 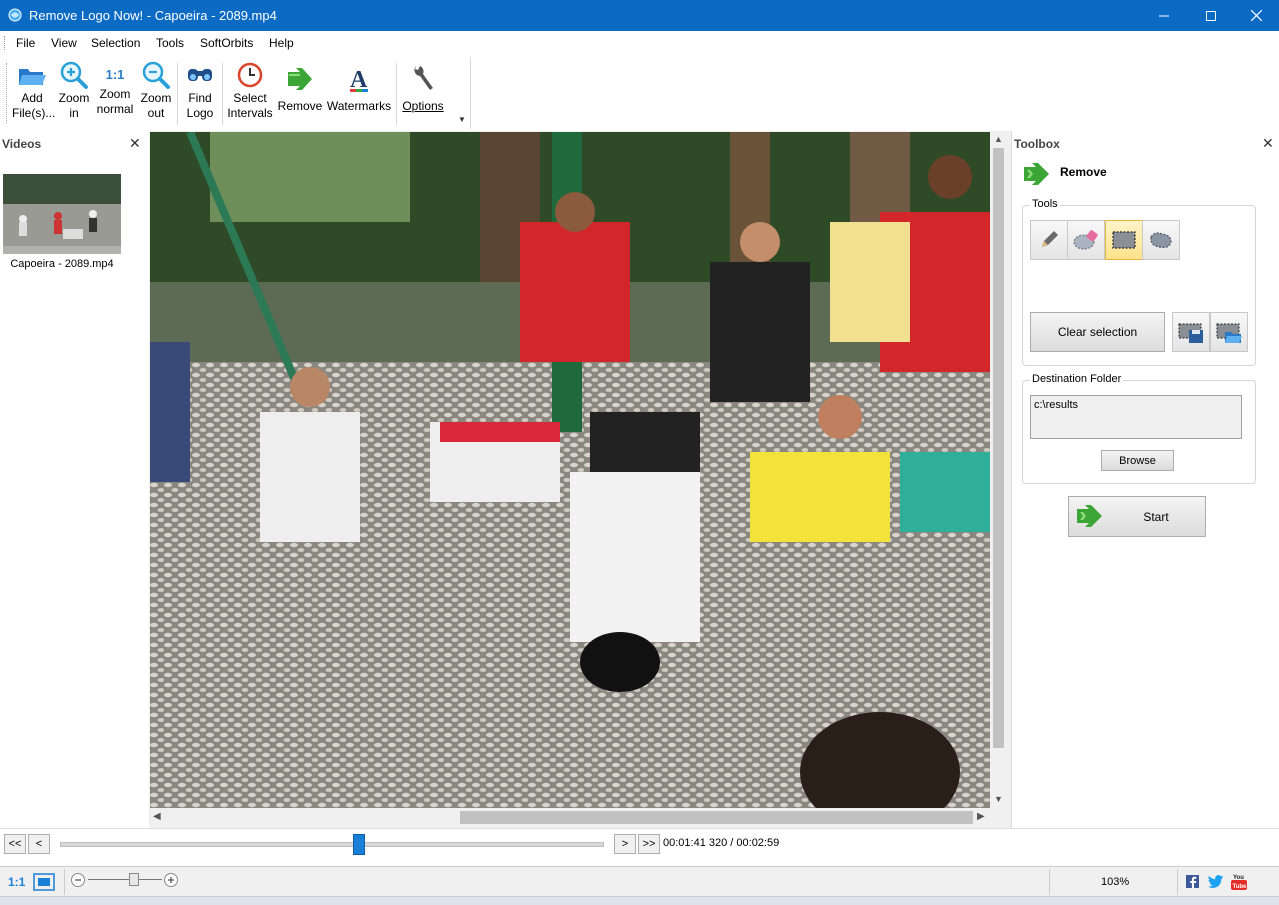 What do you see at coordinates (1268, 143) in the screenshot?
I see `toolbox-close-icon: ✕` at bounding box center [1268, 143].